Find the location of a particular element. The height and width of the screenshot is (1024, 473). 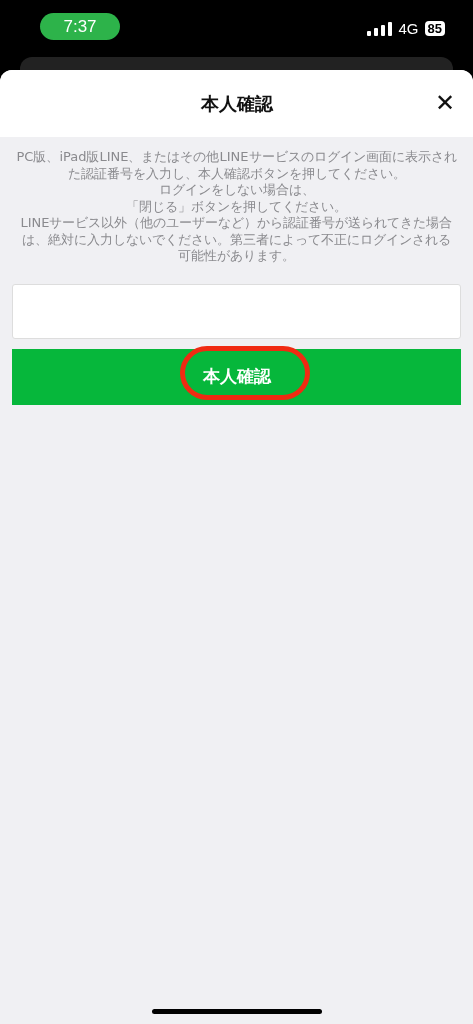

signal-icon is located at coordinates (379, 28).